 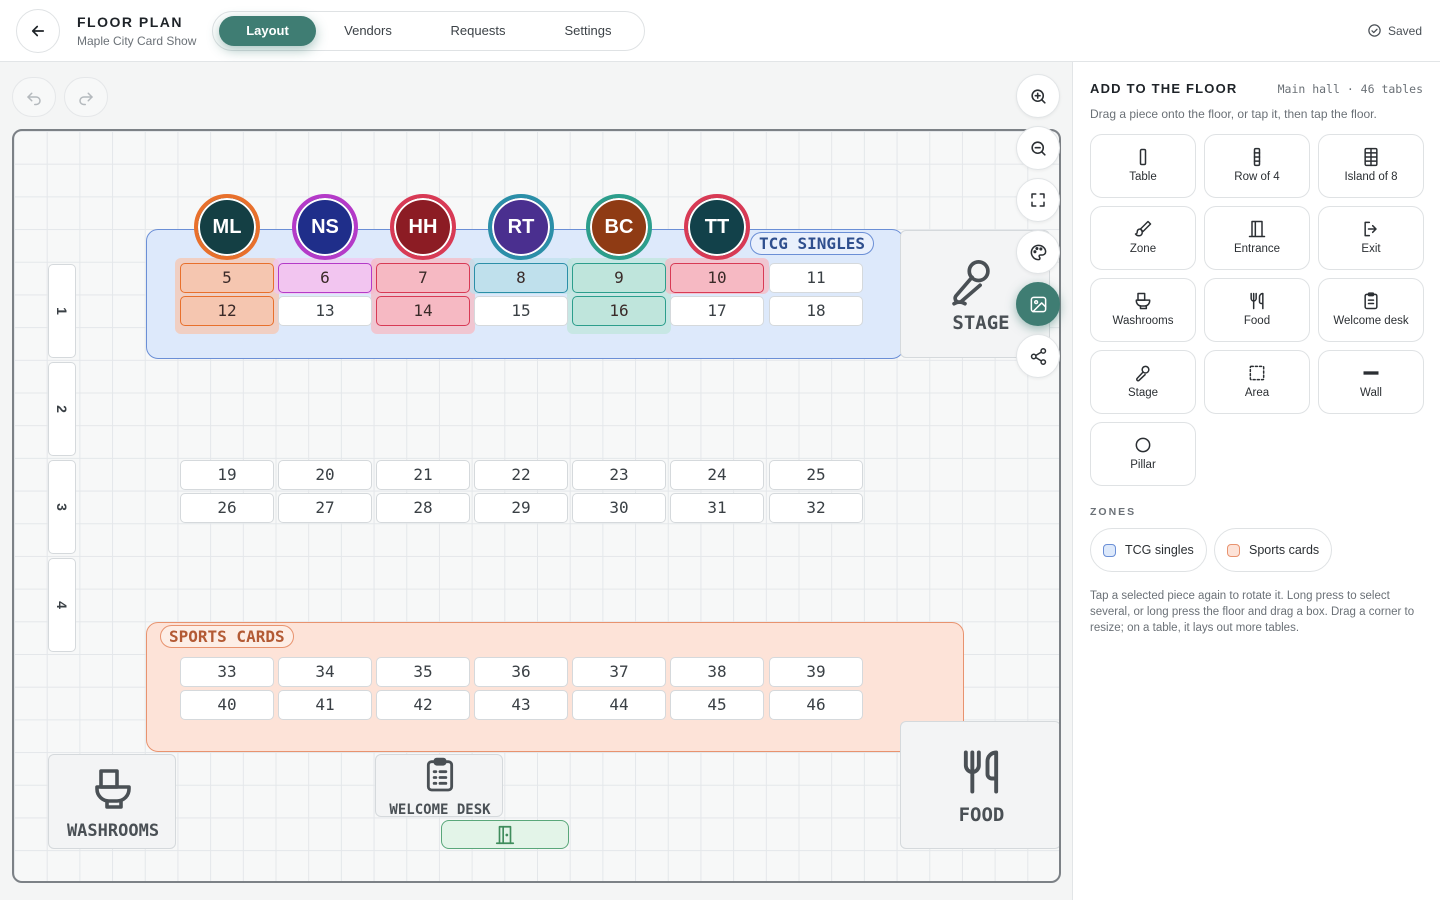 What do you see at coordinates (1257, 382) in the screenshot?
I see `piece-area: Area` at bounding box center [1257, 382].